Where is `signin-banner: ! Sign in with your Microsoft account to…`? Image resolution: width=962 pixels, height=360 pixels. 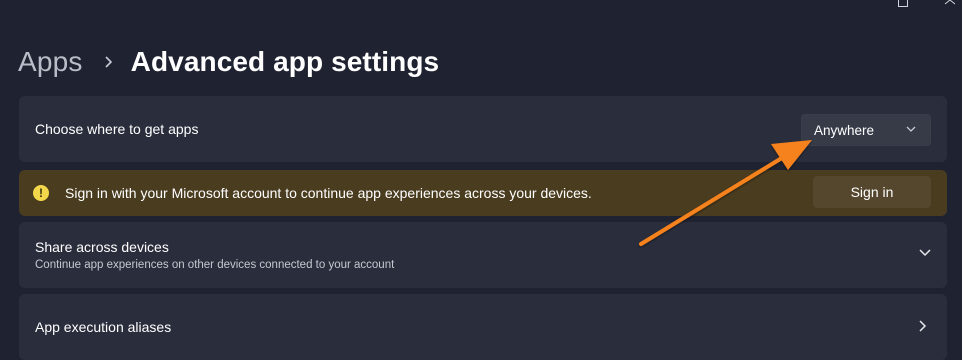
signin-banner: ! Sign in with your Microsoft account to… is located at coordinates (483, 193).